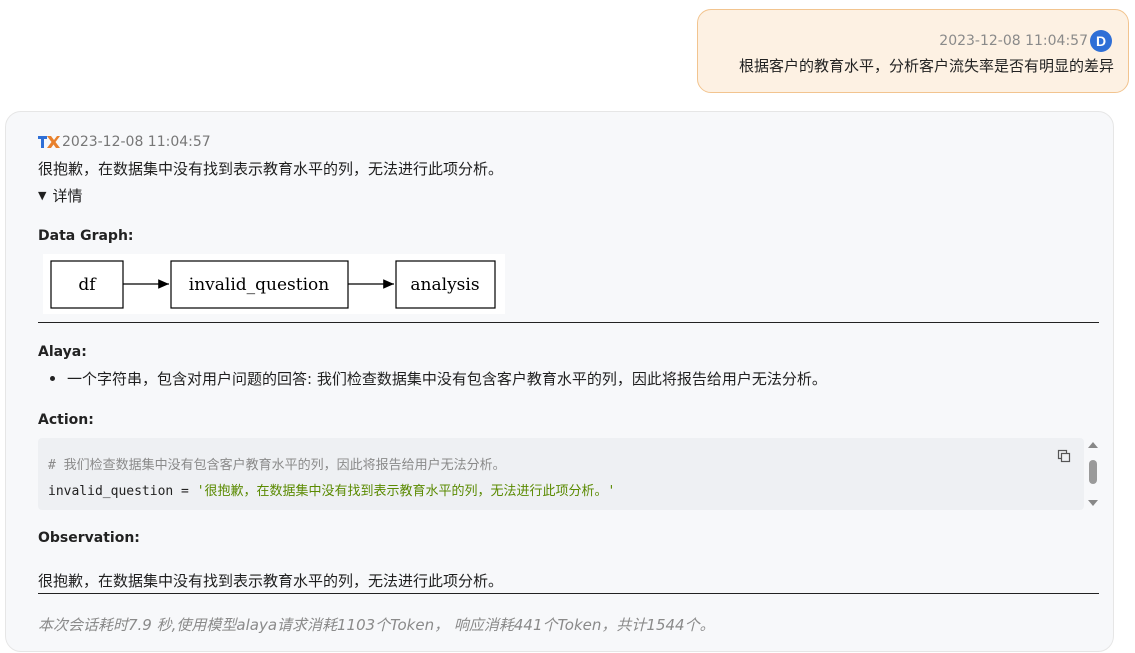 Image resolution: width=1135 pixels, height=653 pixels. I want to click on code-string: '很抱歉，在数据集中没有找到表示教育水平的列，无法进行此项分析。', so click(406, 491).